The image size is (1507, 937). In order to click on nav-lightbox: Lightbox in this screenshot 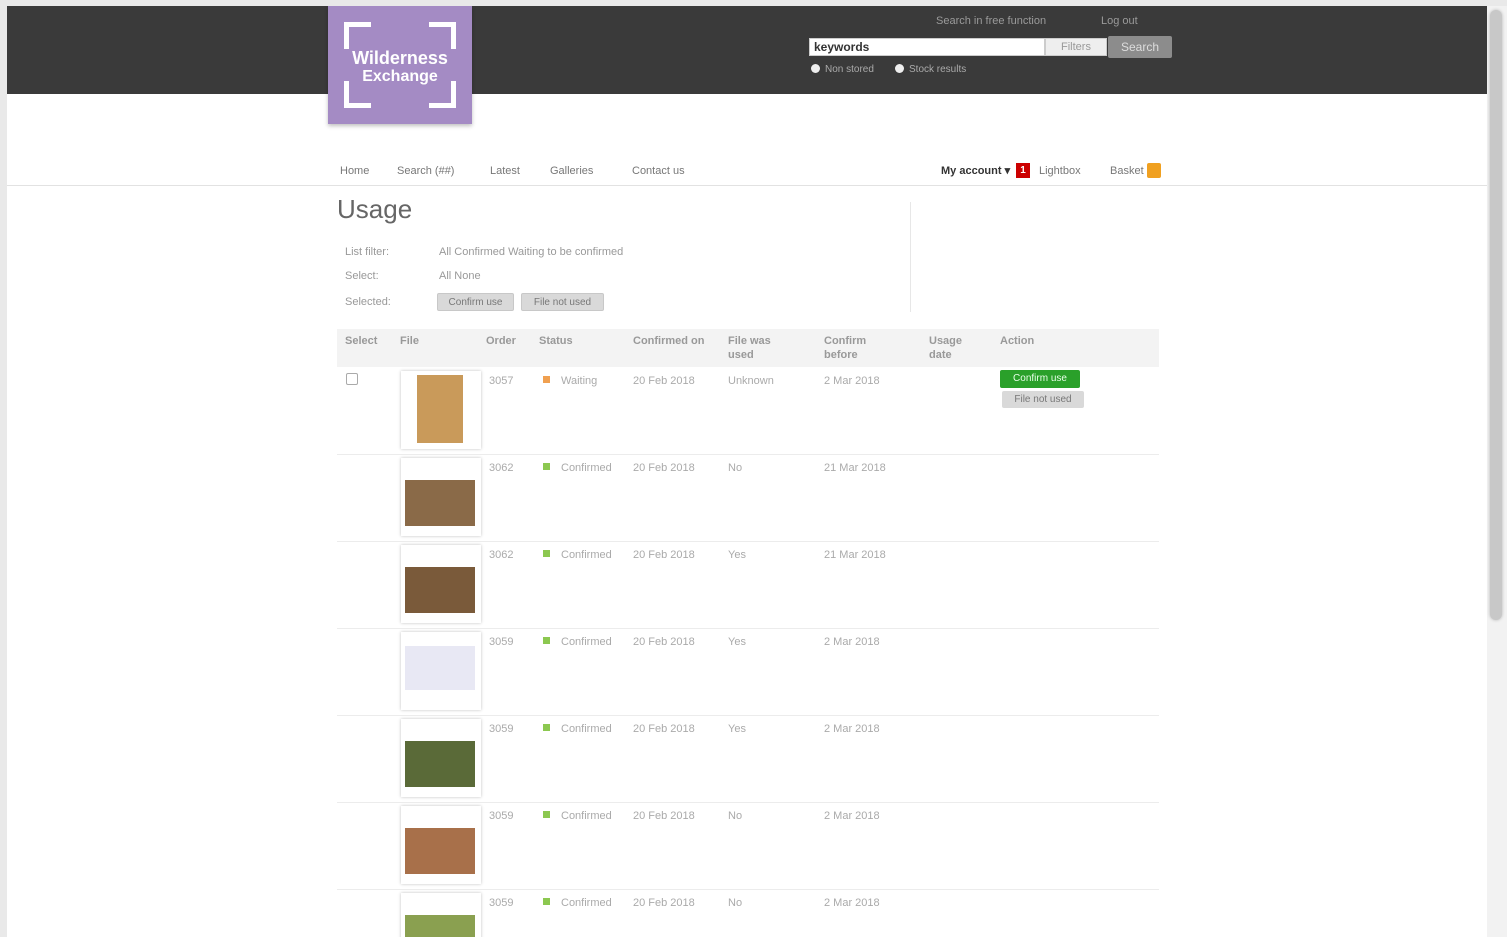, I will do `click(1060, 171)`.